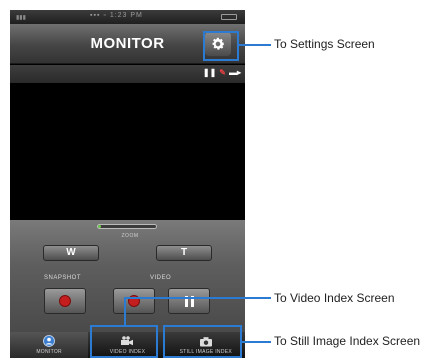  What do you see at coordinates (184, 253) in the screenshot?
I see `zoom-tele-button: T` at bounding box center [184, 253].